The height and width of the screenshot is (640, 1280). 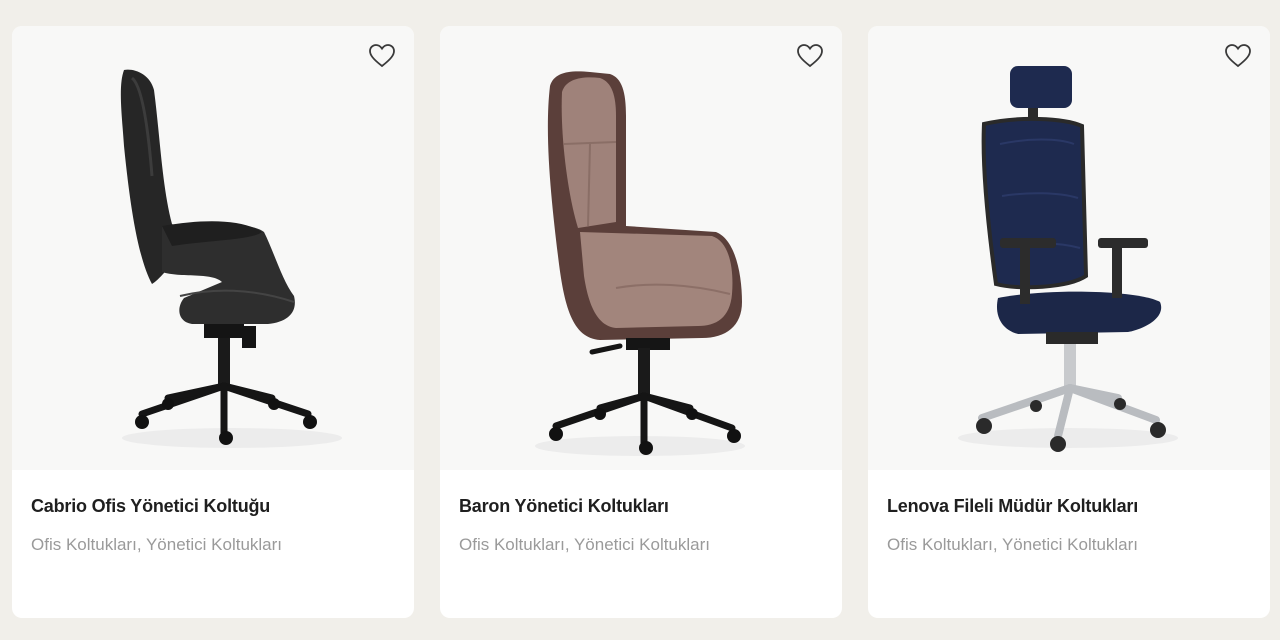 I want to click on chair-navy-mesh-image, so click(x=1068, y=259).